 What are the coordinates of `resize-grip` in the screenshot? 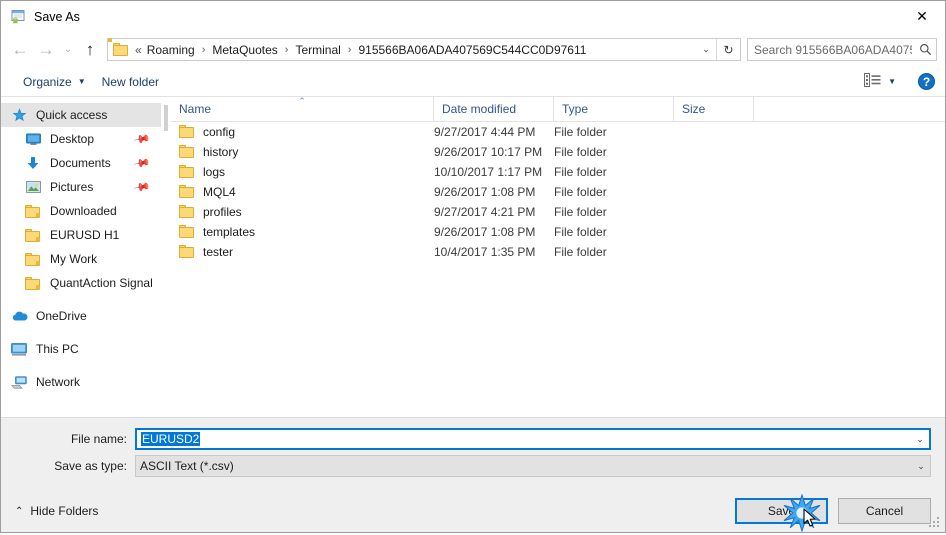 It's located at (935, 523).